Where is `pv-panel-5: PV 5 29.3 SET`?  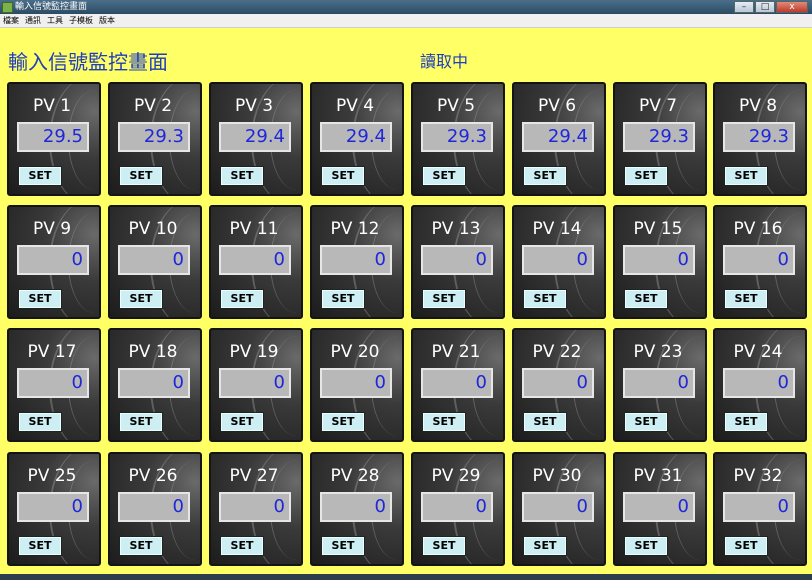
pv-panel-5: PV 5 29.3 SET is located at coordinates (458, 139).